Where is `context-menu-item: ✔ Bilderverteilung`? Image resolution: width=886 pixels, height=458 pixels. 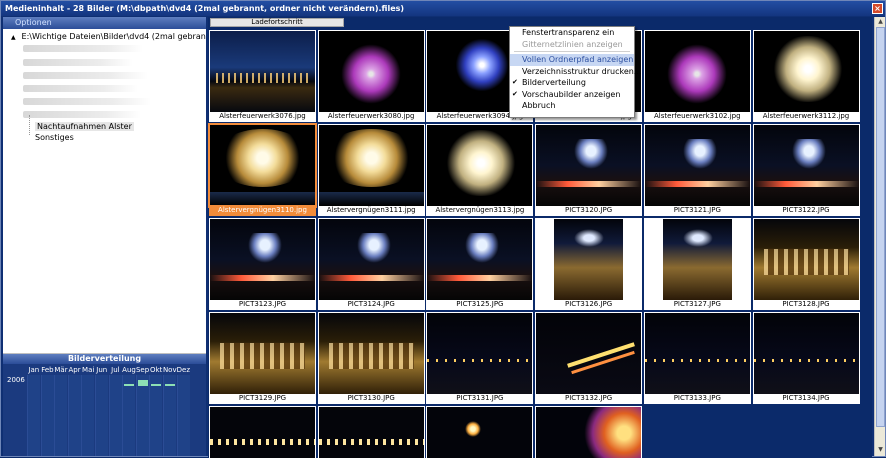 context-menu-item: ✔ Bilderverteilung is located at coordinates (572, 83).